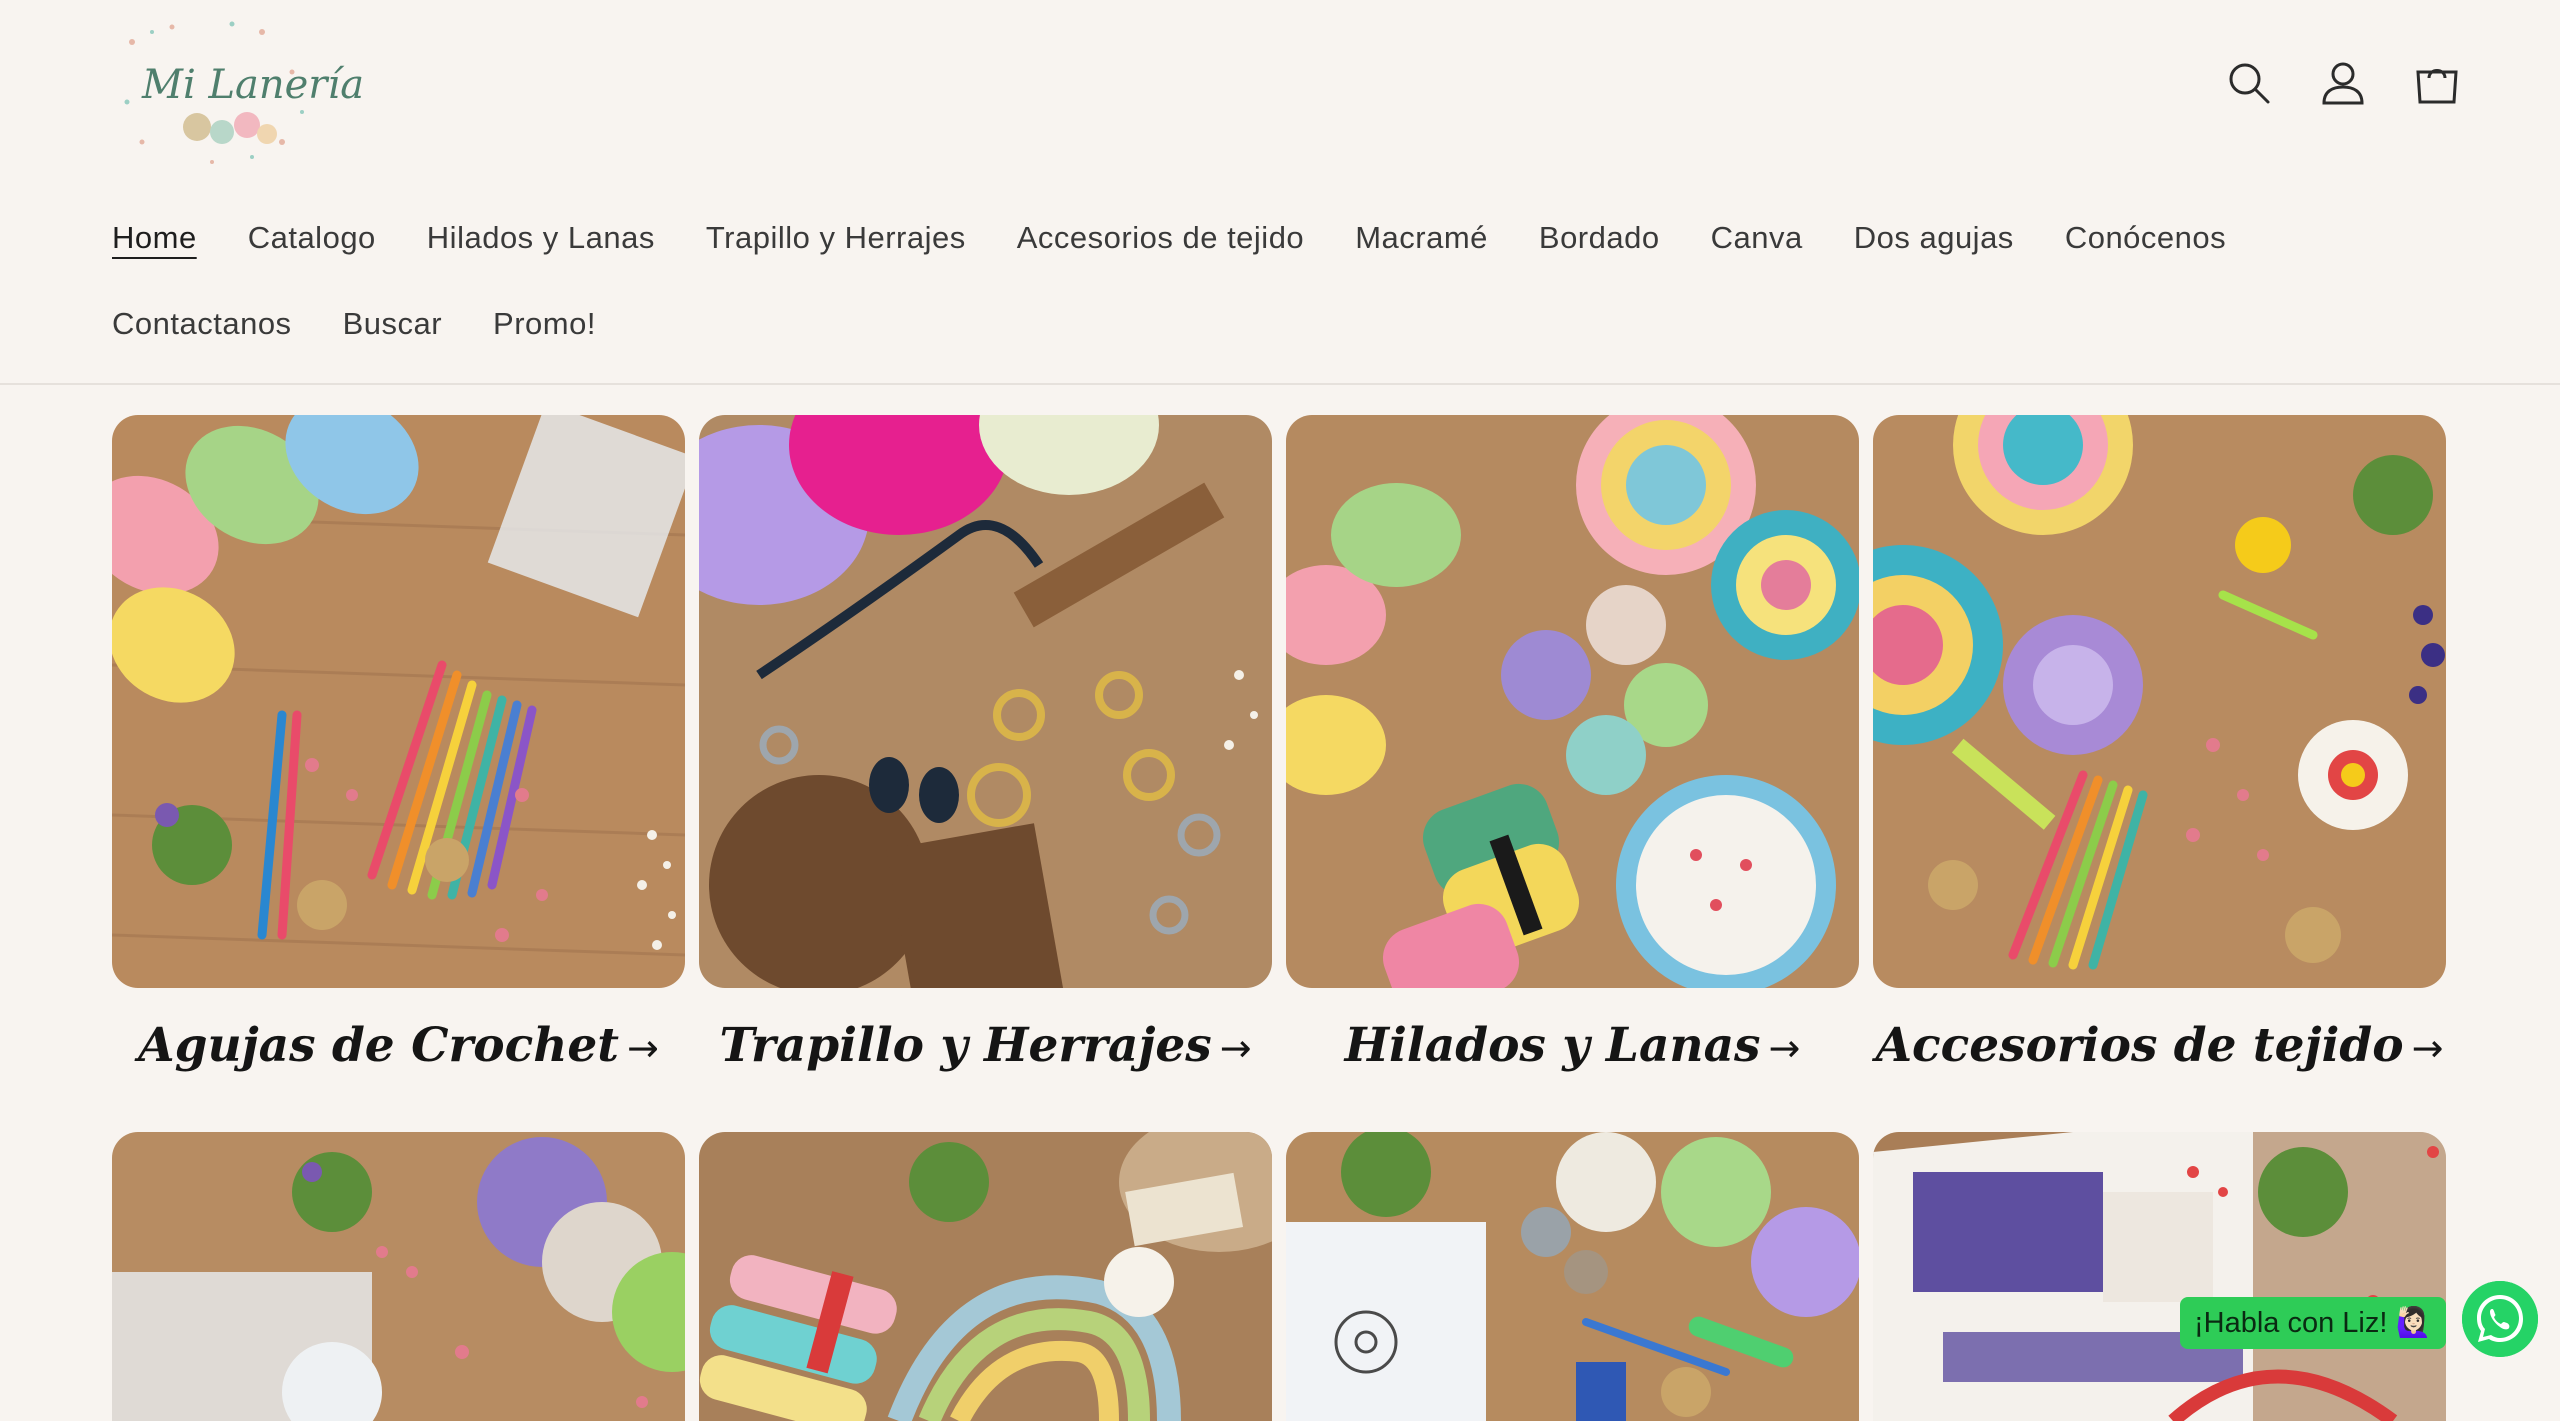 The image size is (2560, 1421). I want to click on nav-item-buscar: Buscar, so click(392, 324).